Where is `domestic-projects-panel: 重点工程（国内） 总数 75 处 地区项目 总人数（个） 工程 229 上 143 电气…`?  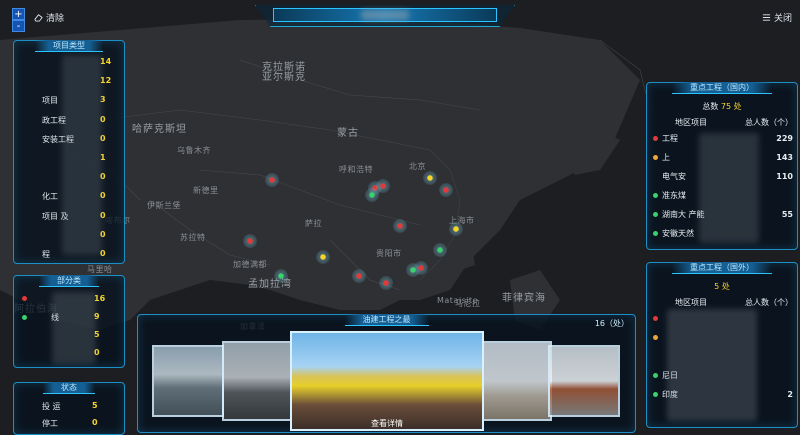
domestic-projects-panel: 重点工程（国内） 总数 75 处 地区项目 总人数（个） 工程 229 上 143 电气… is located at coordinates (722, 166).